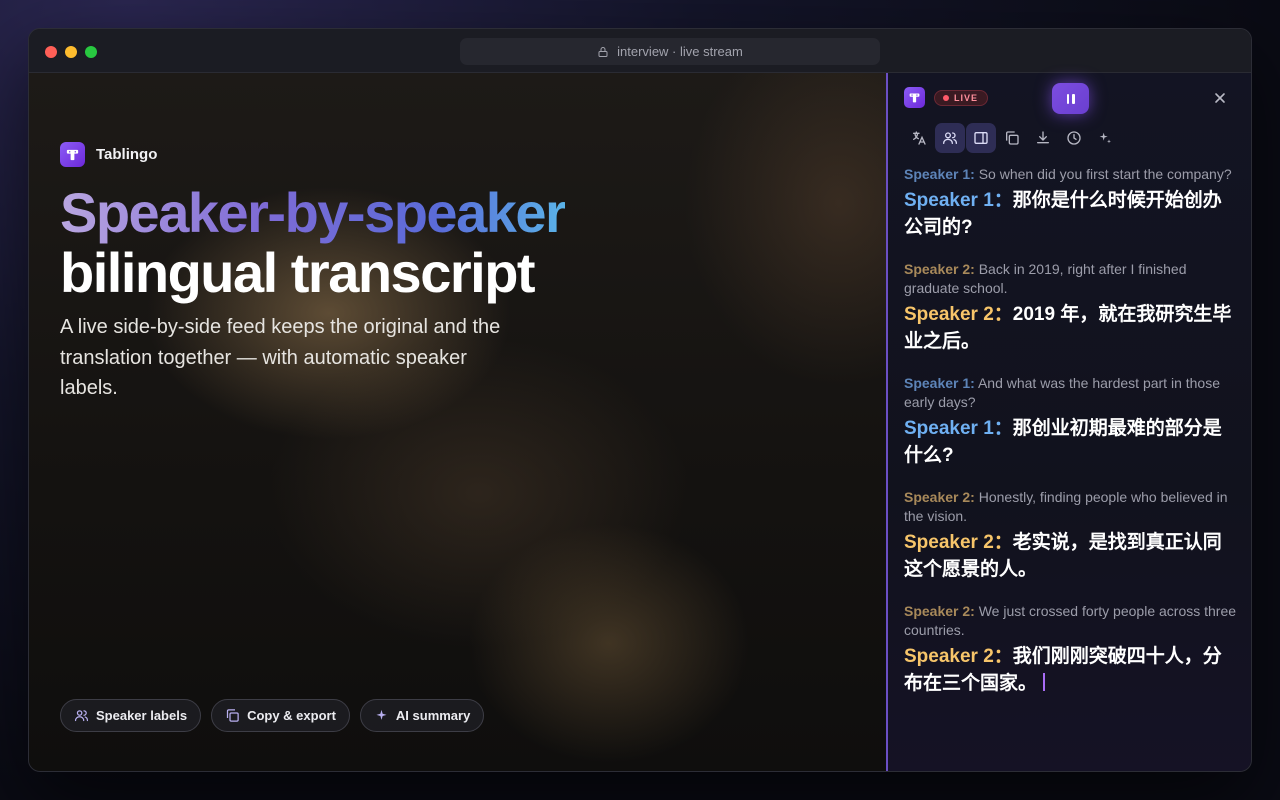  Describe the element at coordinates (603, 51) in the screenshot. I see `lock-icon` at that location.